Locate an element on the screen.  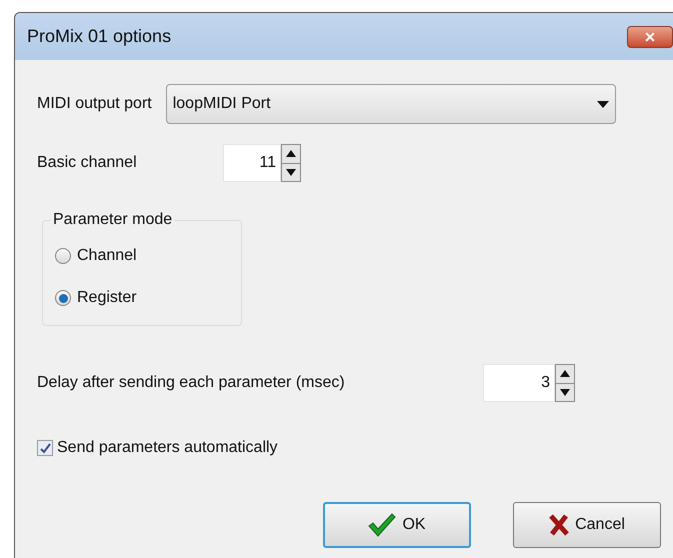
delay-spin-field: 3 is located at coordinates (519, 383).